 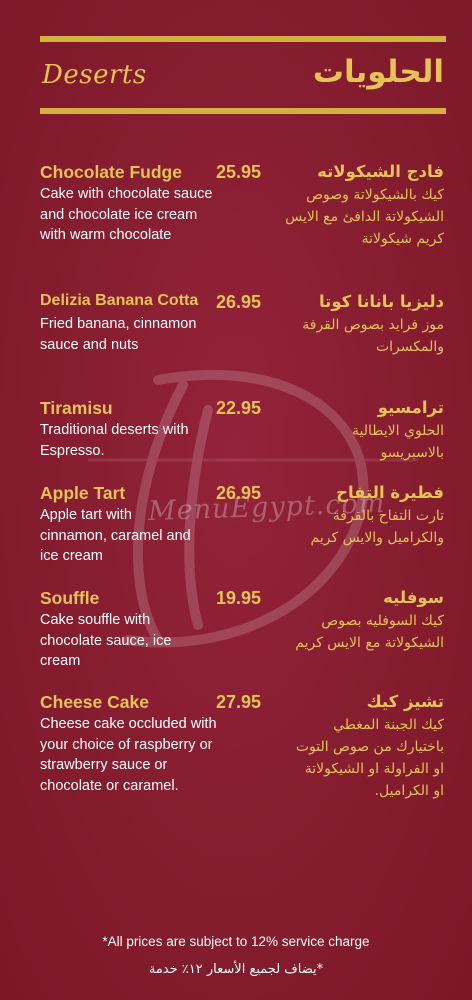 What do you see at coordinates (239, 598) in the screenshot?
I see `item-price: 19.95` at bounding box center [239, 598].